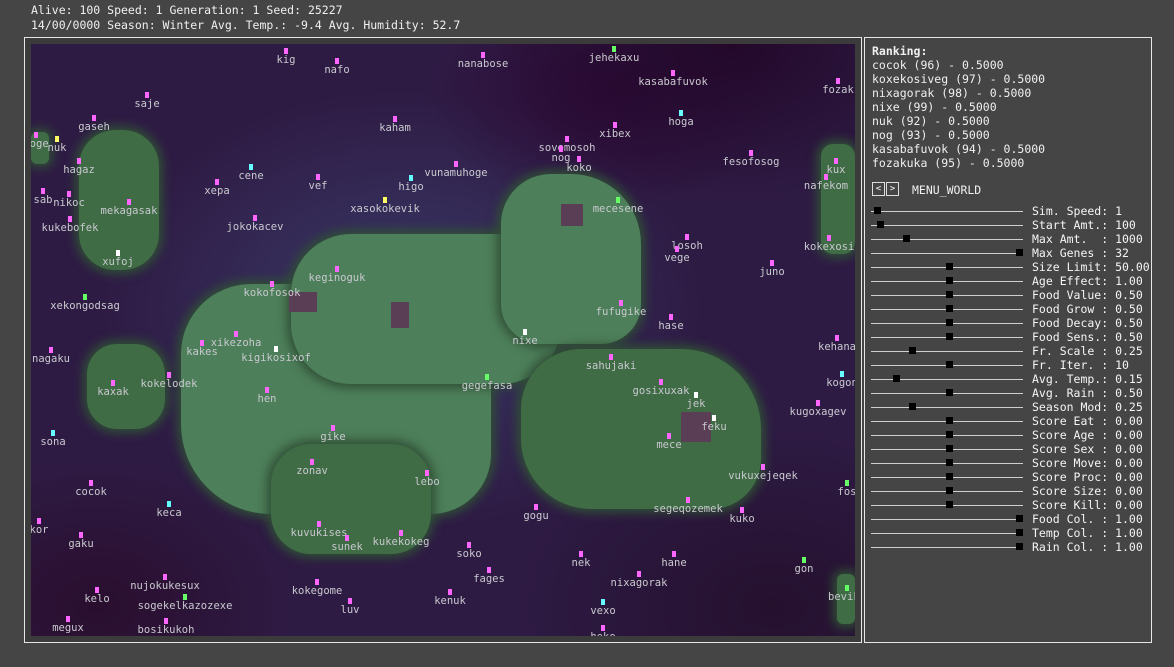 The width and height of the screenshot is (1174, 667). I want to click on parameter-slider: Rain Col. : 1.00, so click(1009, 547).